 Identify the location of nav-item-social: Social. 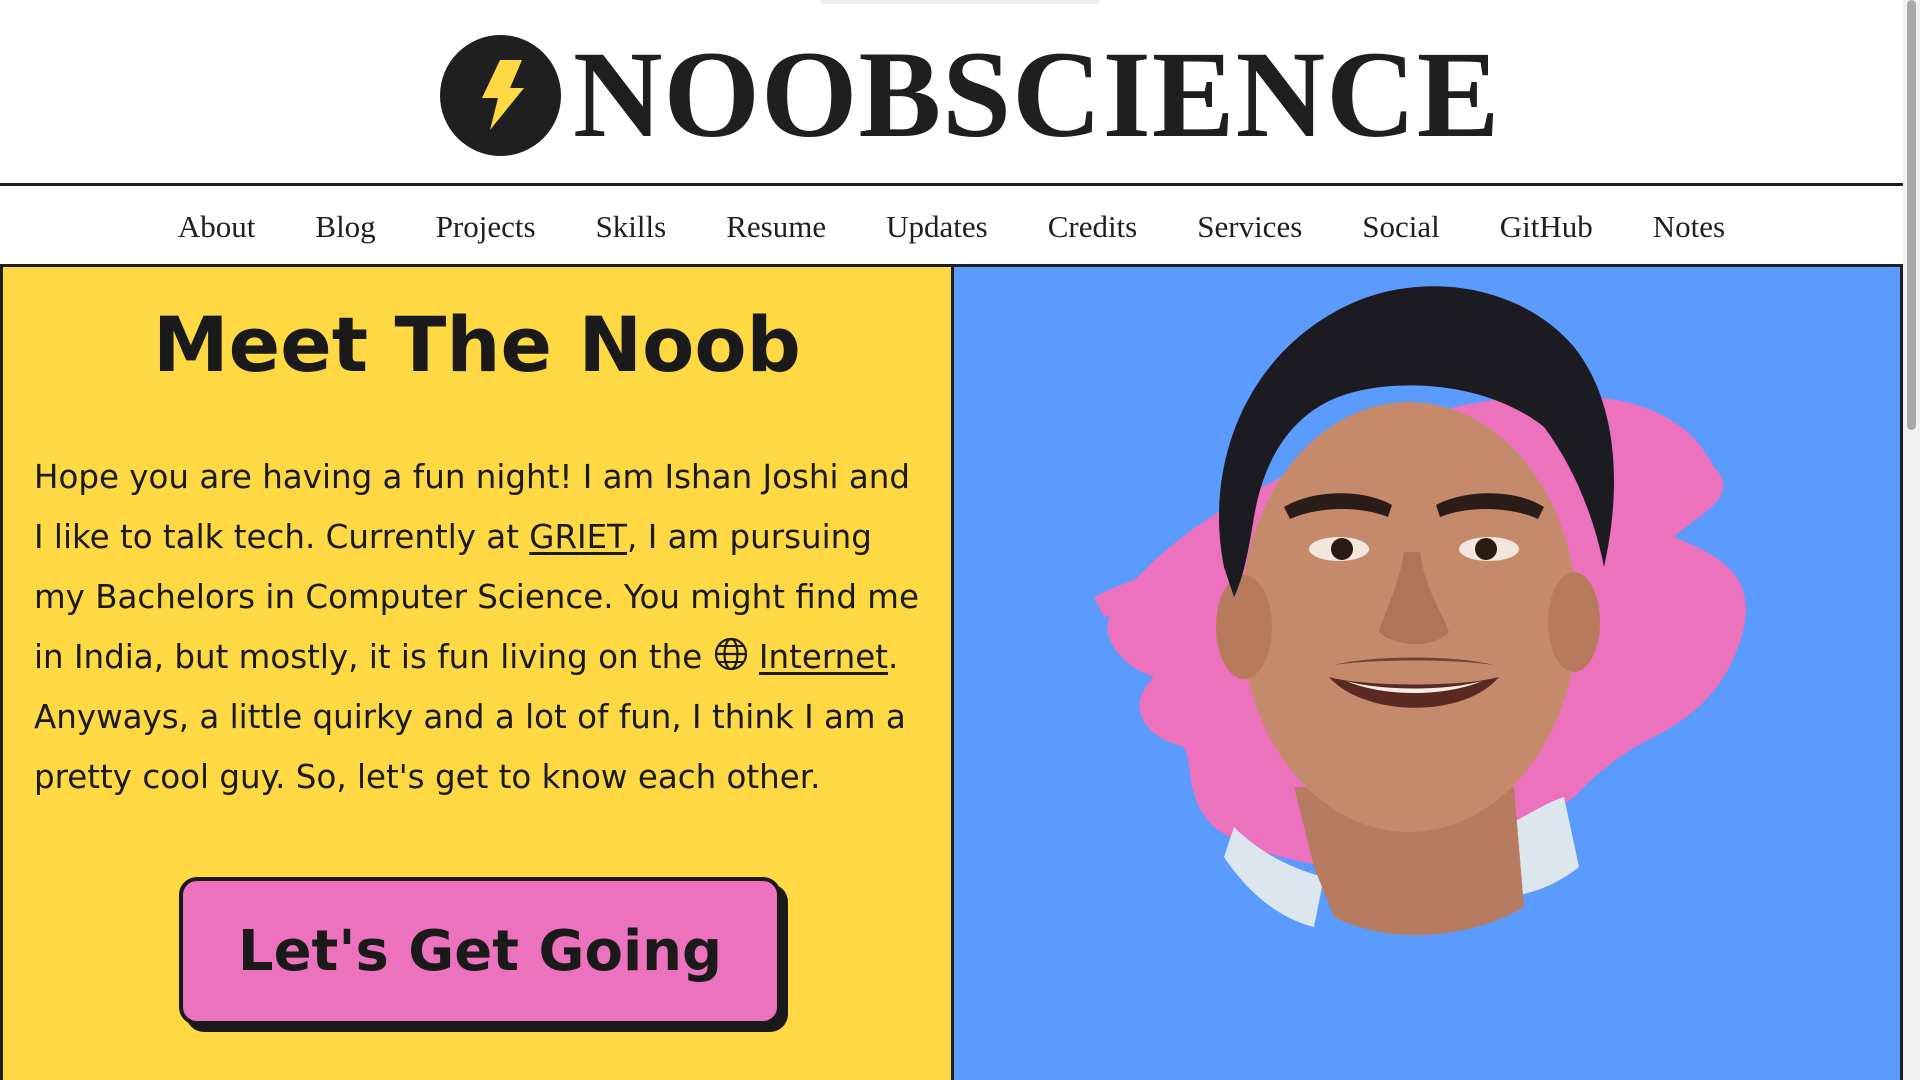
(1401, 227).